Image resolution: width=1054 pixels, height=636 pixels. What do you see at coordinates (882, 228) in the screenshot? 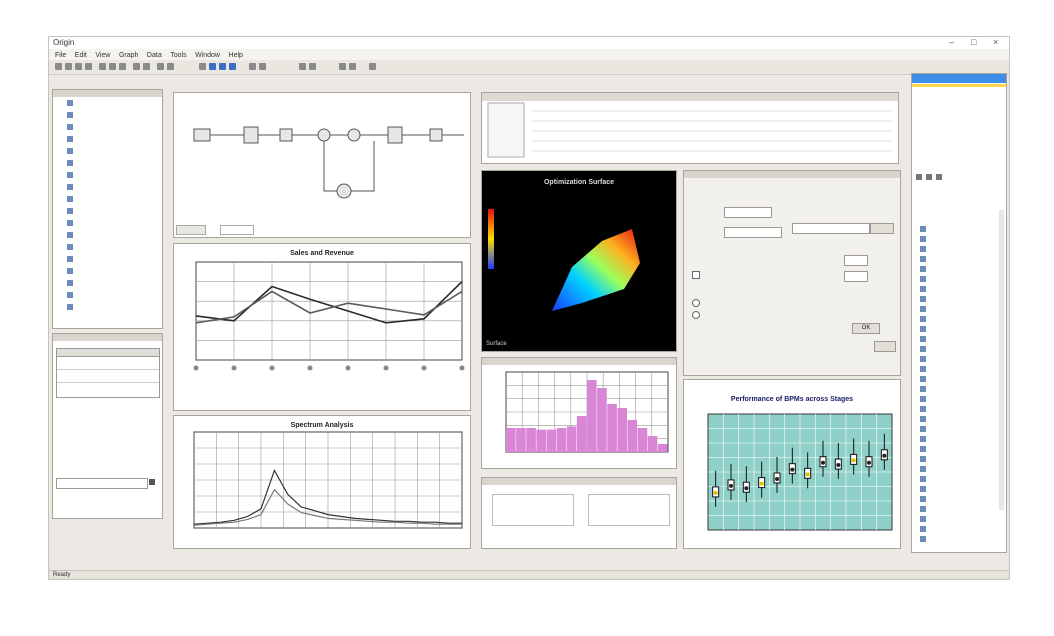
I see `browse-button` at bounding box center [882, 228].